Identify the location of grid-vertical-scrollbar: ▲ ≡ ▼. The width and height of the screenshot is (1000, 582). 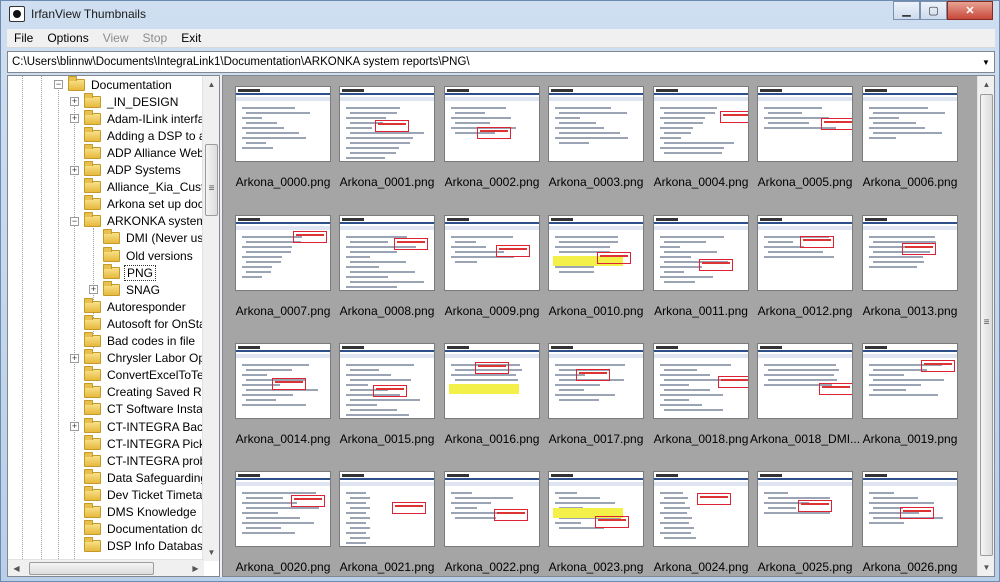
(985, 326).